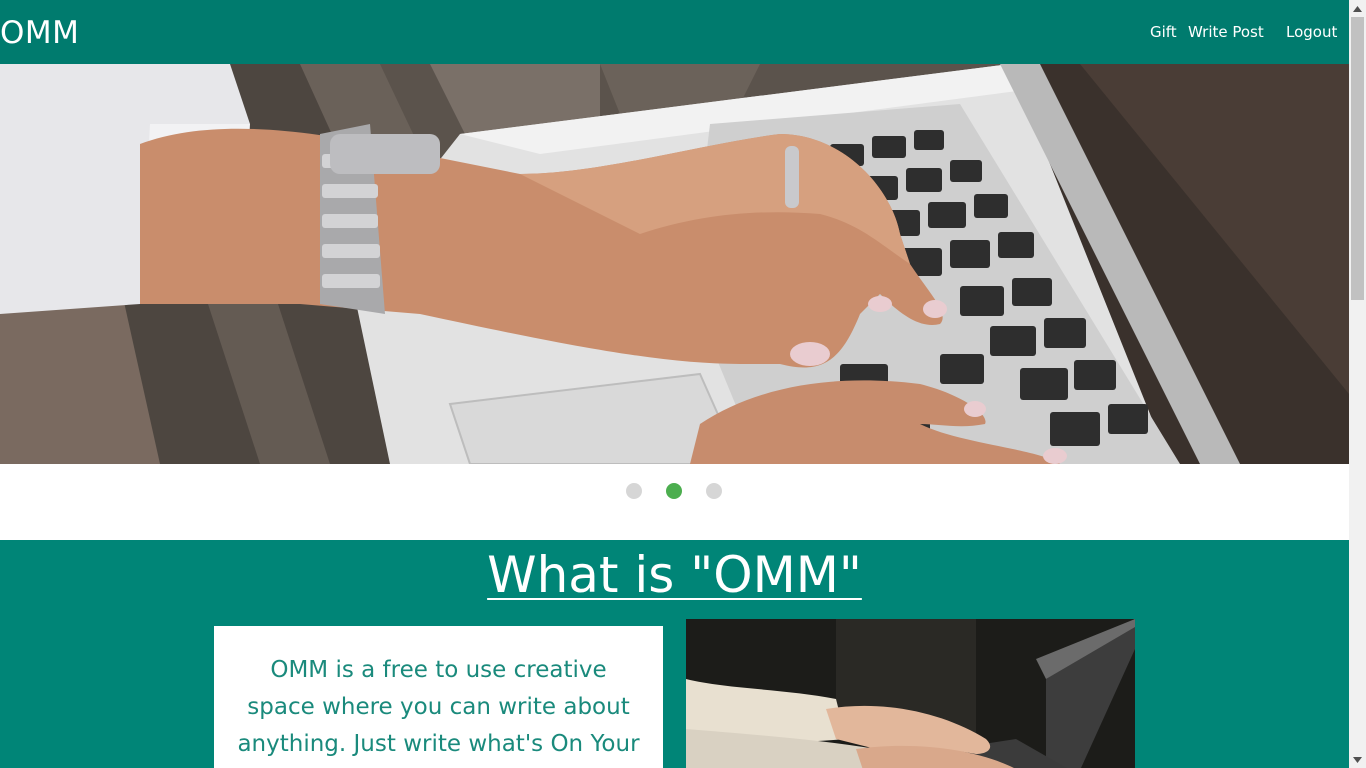 The width and height of the screenshot is (1366, 768). What do you see at coordinates (39, 33) in the screenshot?
I see `brand-logo: OMM` at bounding box center [39, 33].